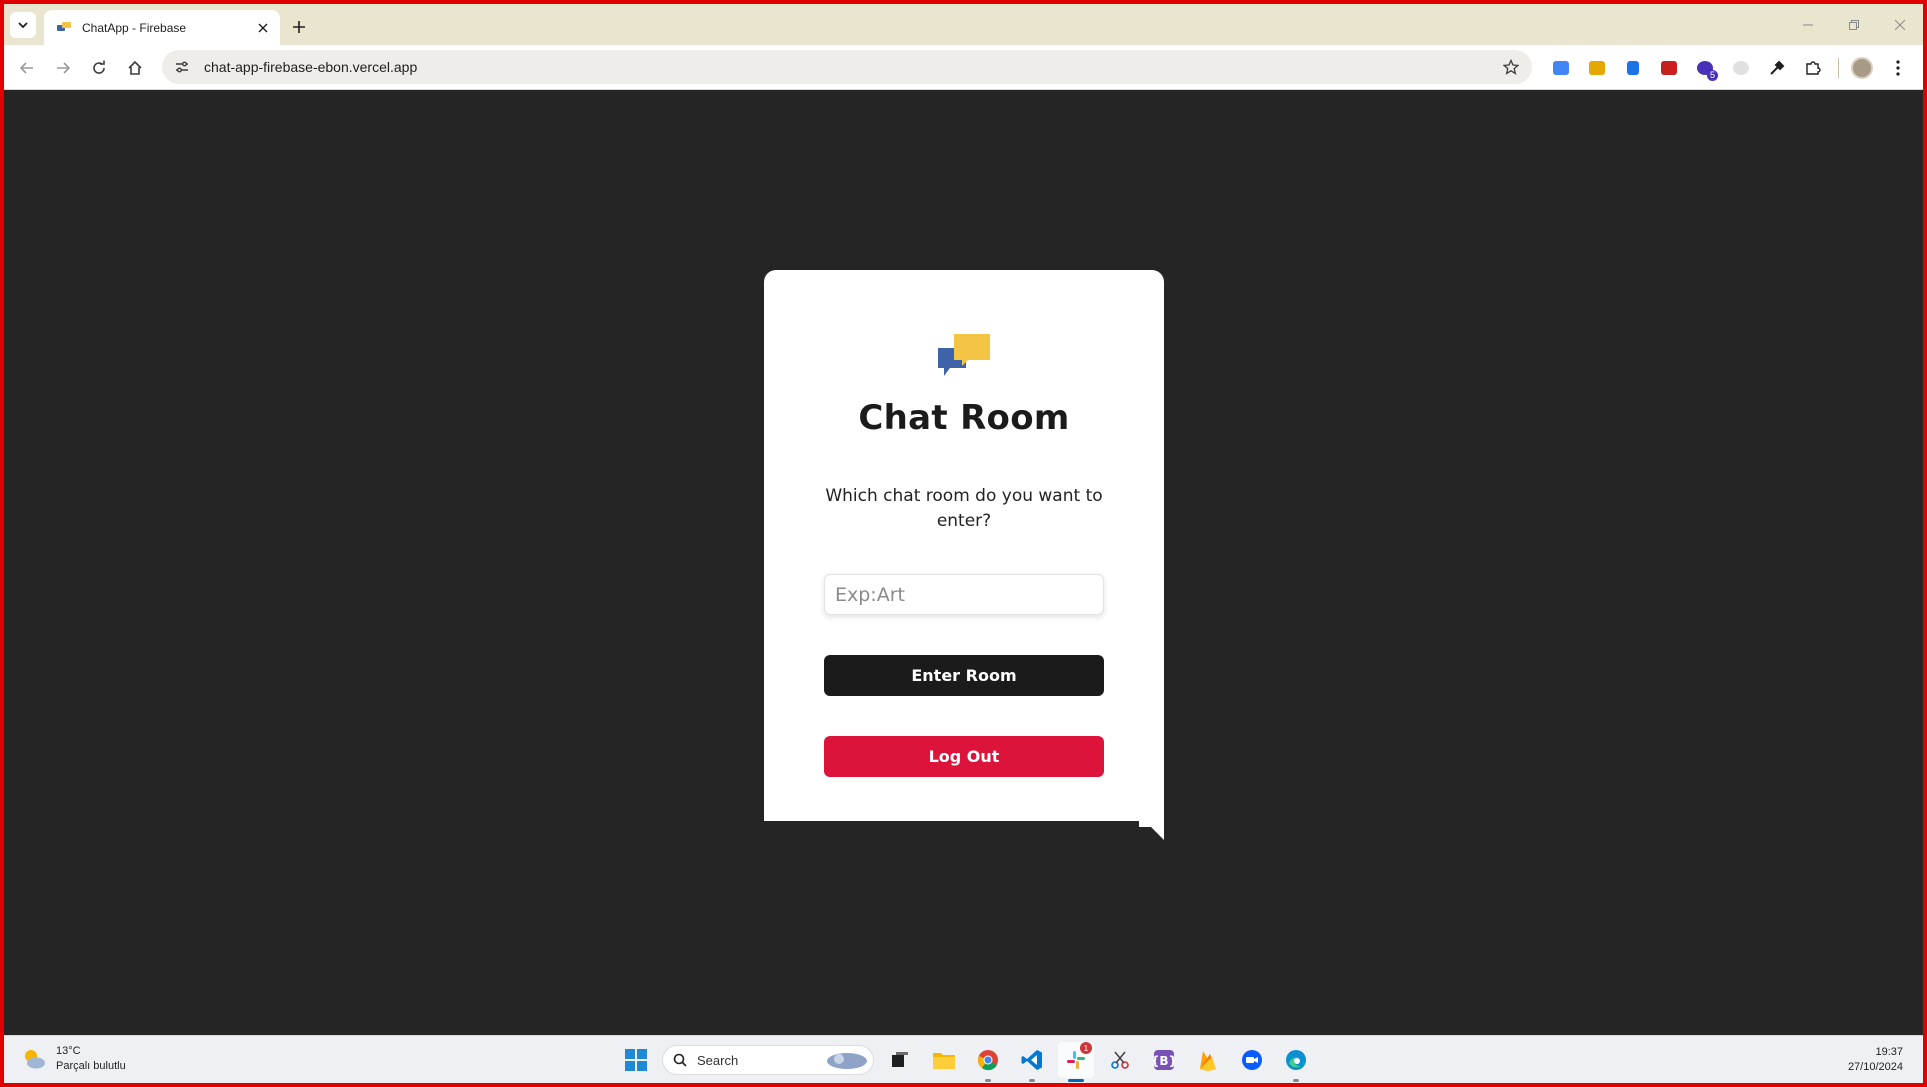 This screenshot has height=1087, width=1927. I want to click on chat-bubbles-logo-icon, so click(964, 355).